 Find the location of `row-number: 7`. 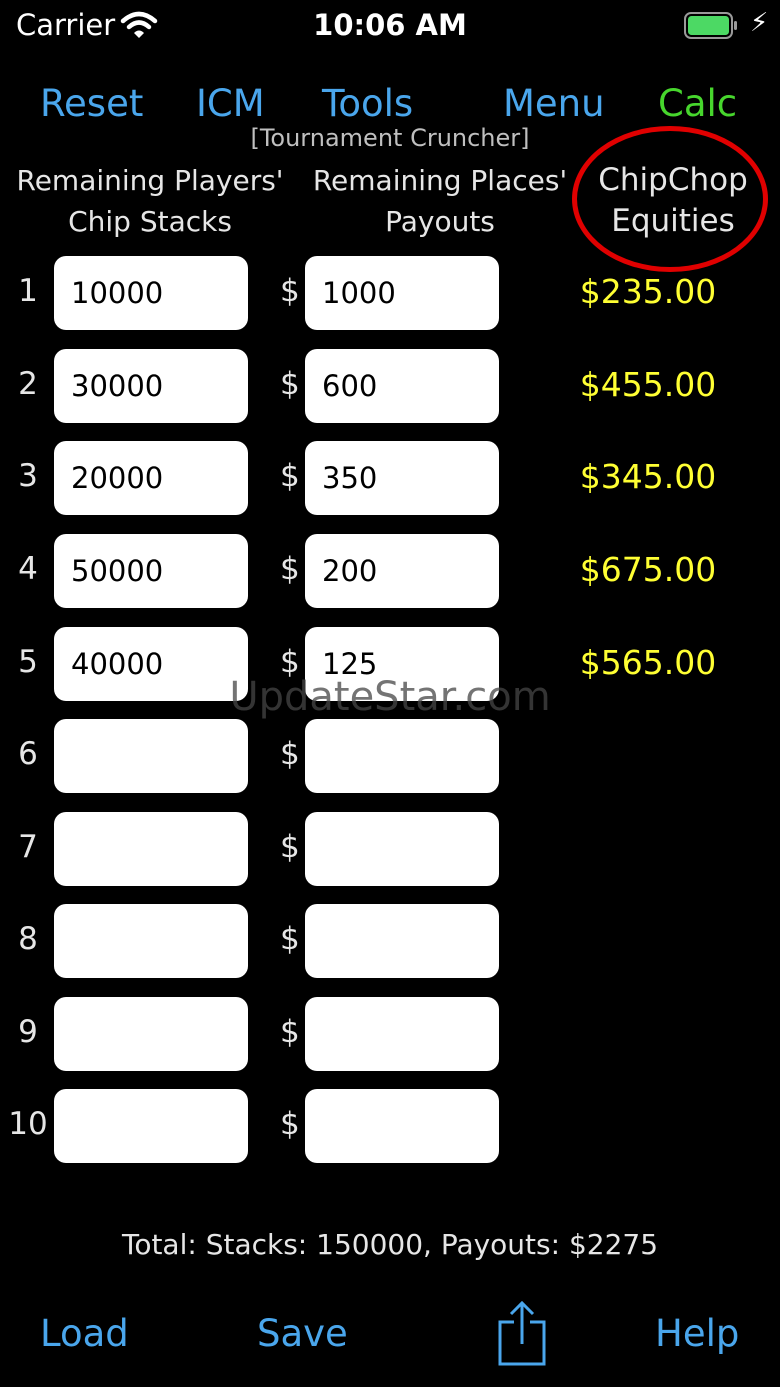

row-number: 7 is located at coordinates (28, 847).